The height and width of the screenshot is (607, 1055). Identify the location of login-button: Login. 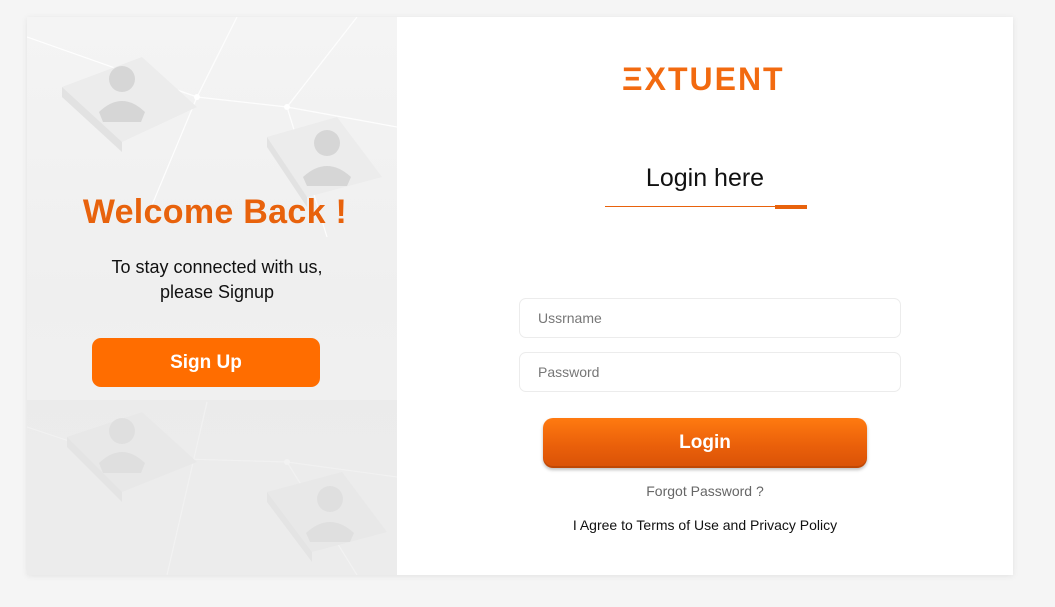
(705, 443).